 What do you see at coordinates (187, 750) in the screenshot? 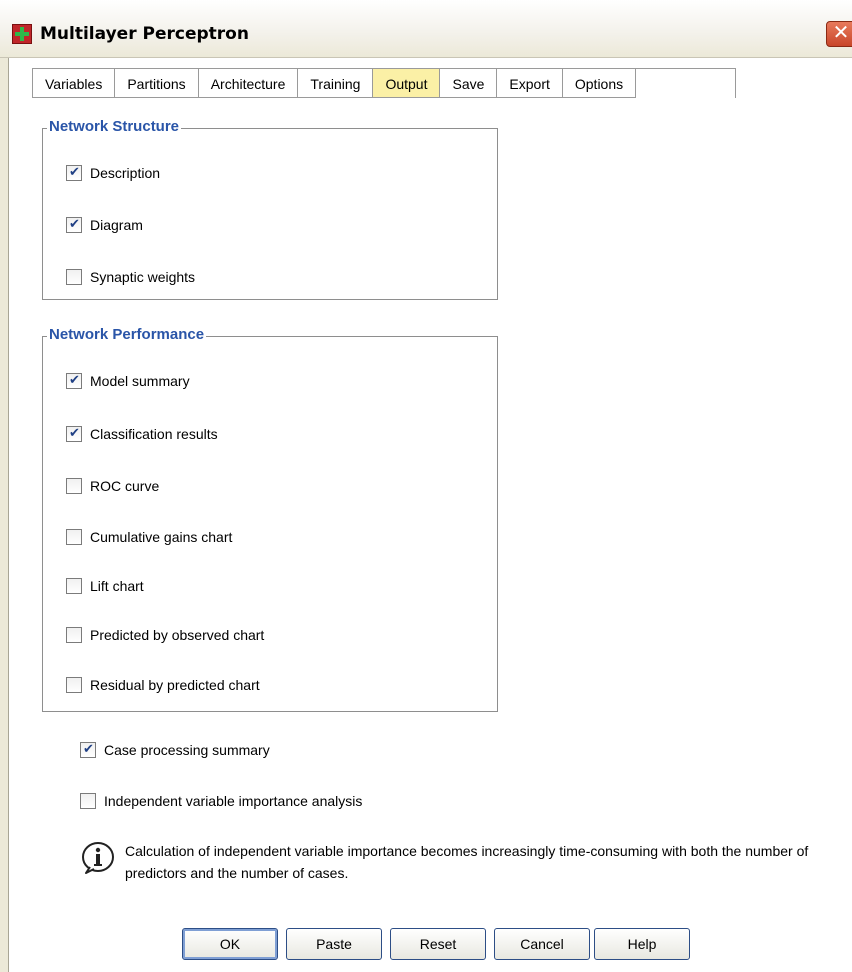
I see `checkbox-label: Case processing summary` at bounding box center [187, 750].